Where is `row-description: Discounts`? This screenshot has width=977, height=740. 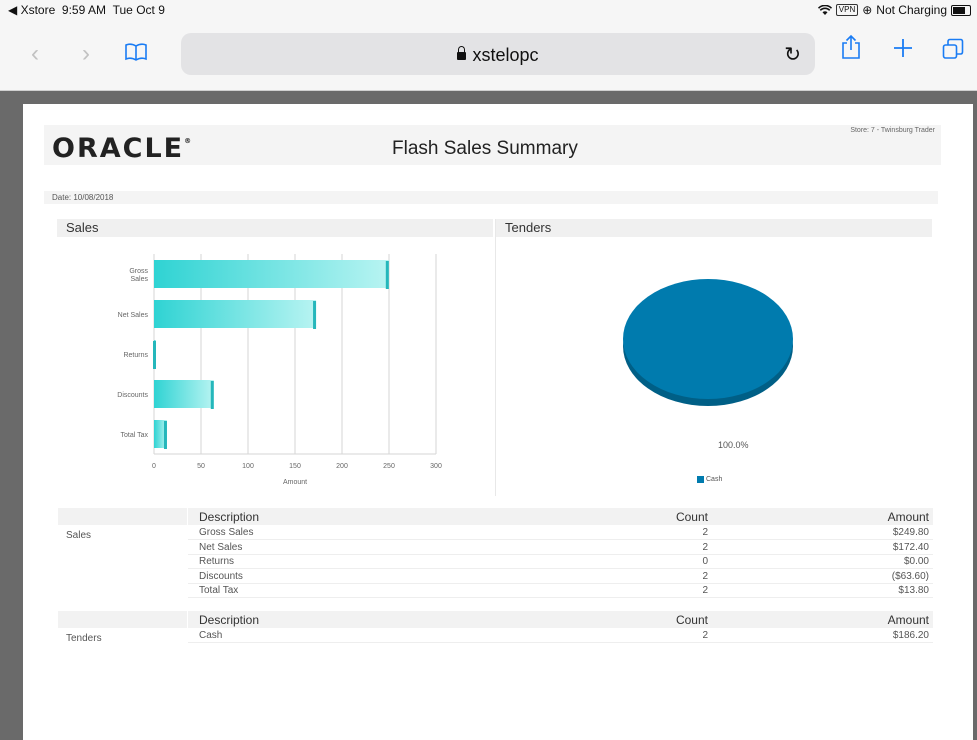 row-description: Discounts is located at coordinates (221, 576).